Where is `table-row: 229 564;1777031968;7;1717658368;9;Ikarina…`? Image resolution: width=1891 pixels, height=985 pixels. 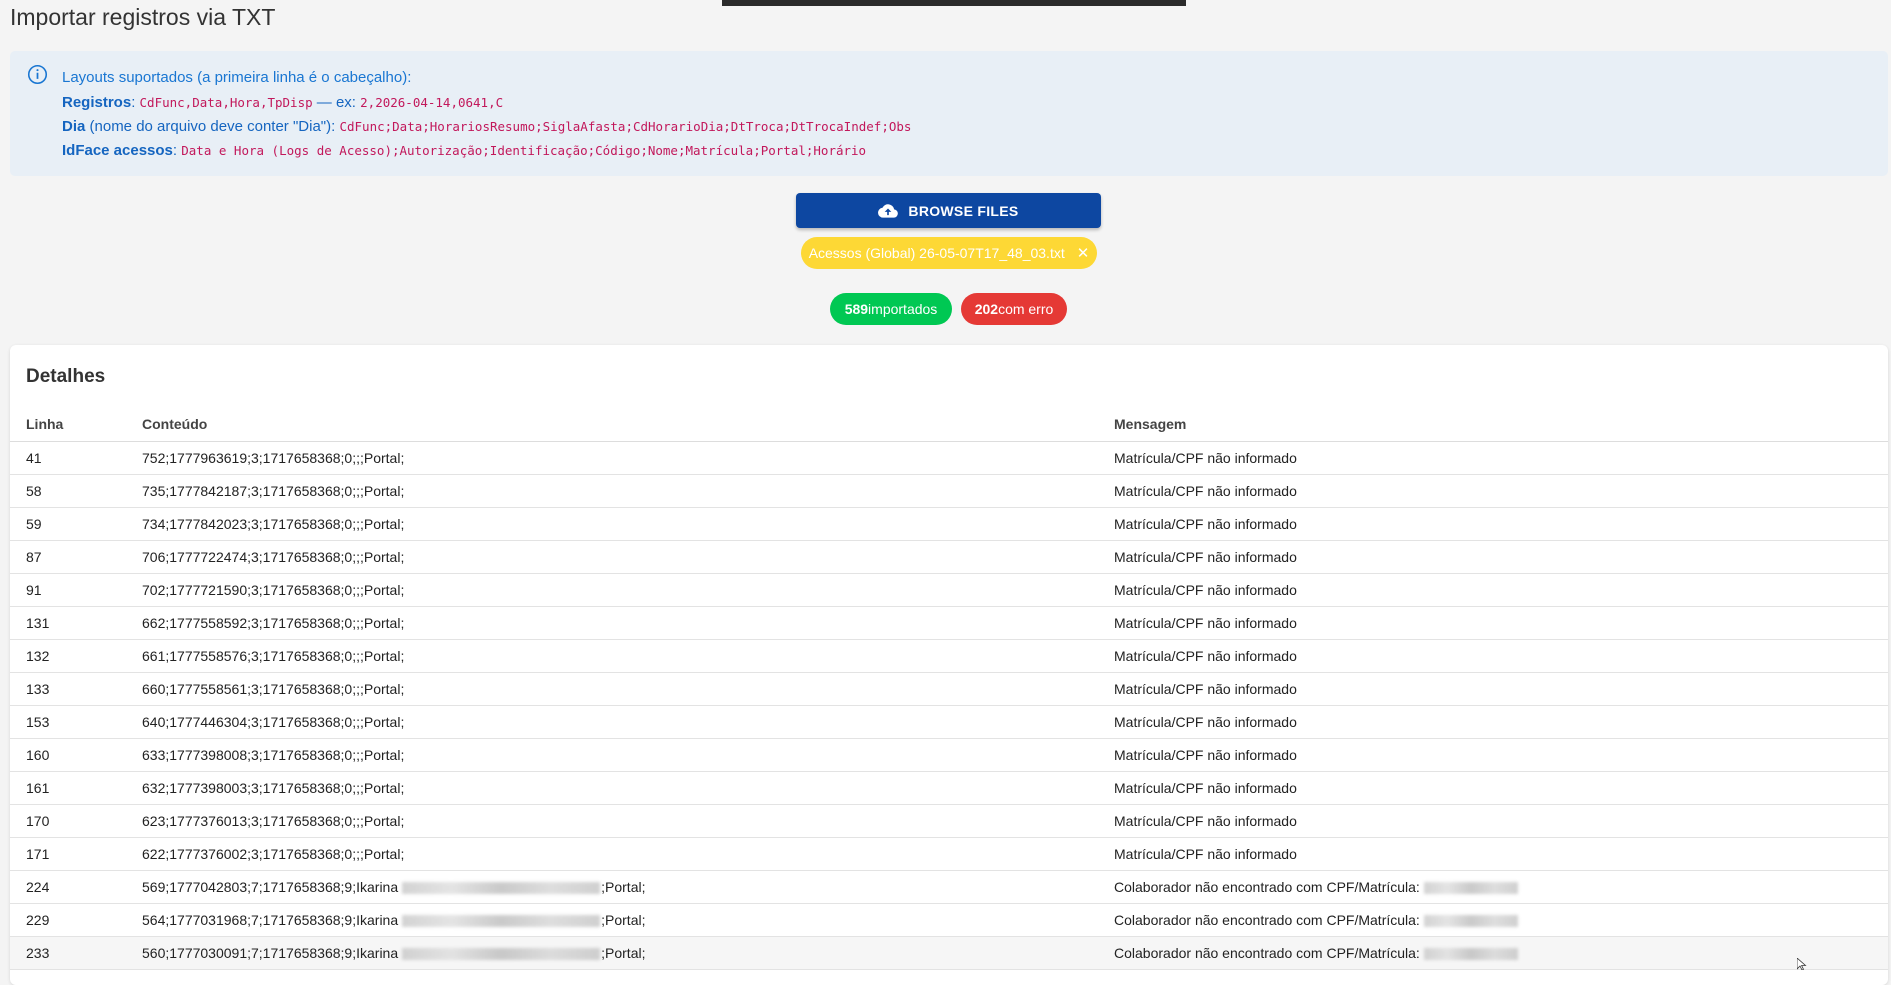
table-row: 229 564;1777031968;7;1717658368;9;Ikarina… is located at coordinates (949, 920).